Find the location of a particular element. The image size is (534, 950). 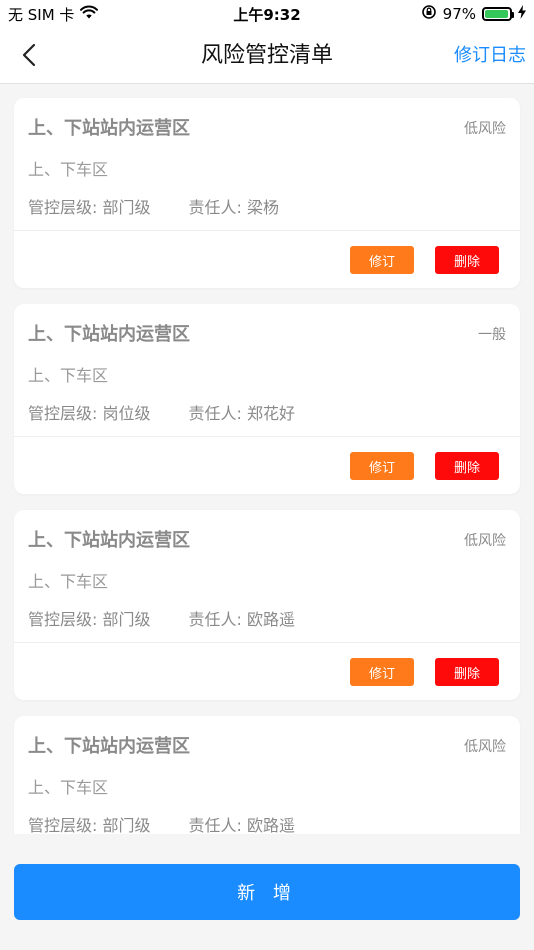

responsible-person: 责任人: 郑花好 is located at coordinates (241, 413).